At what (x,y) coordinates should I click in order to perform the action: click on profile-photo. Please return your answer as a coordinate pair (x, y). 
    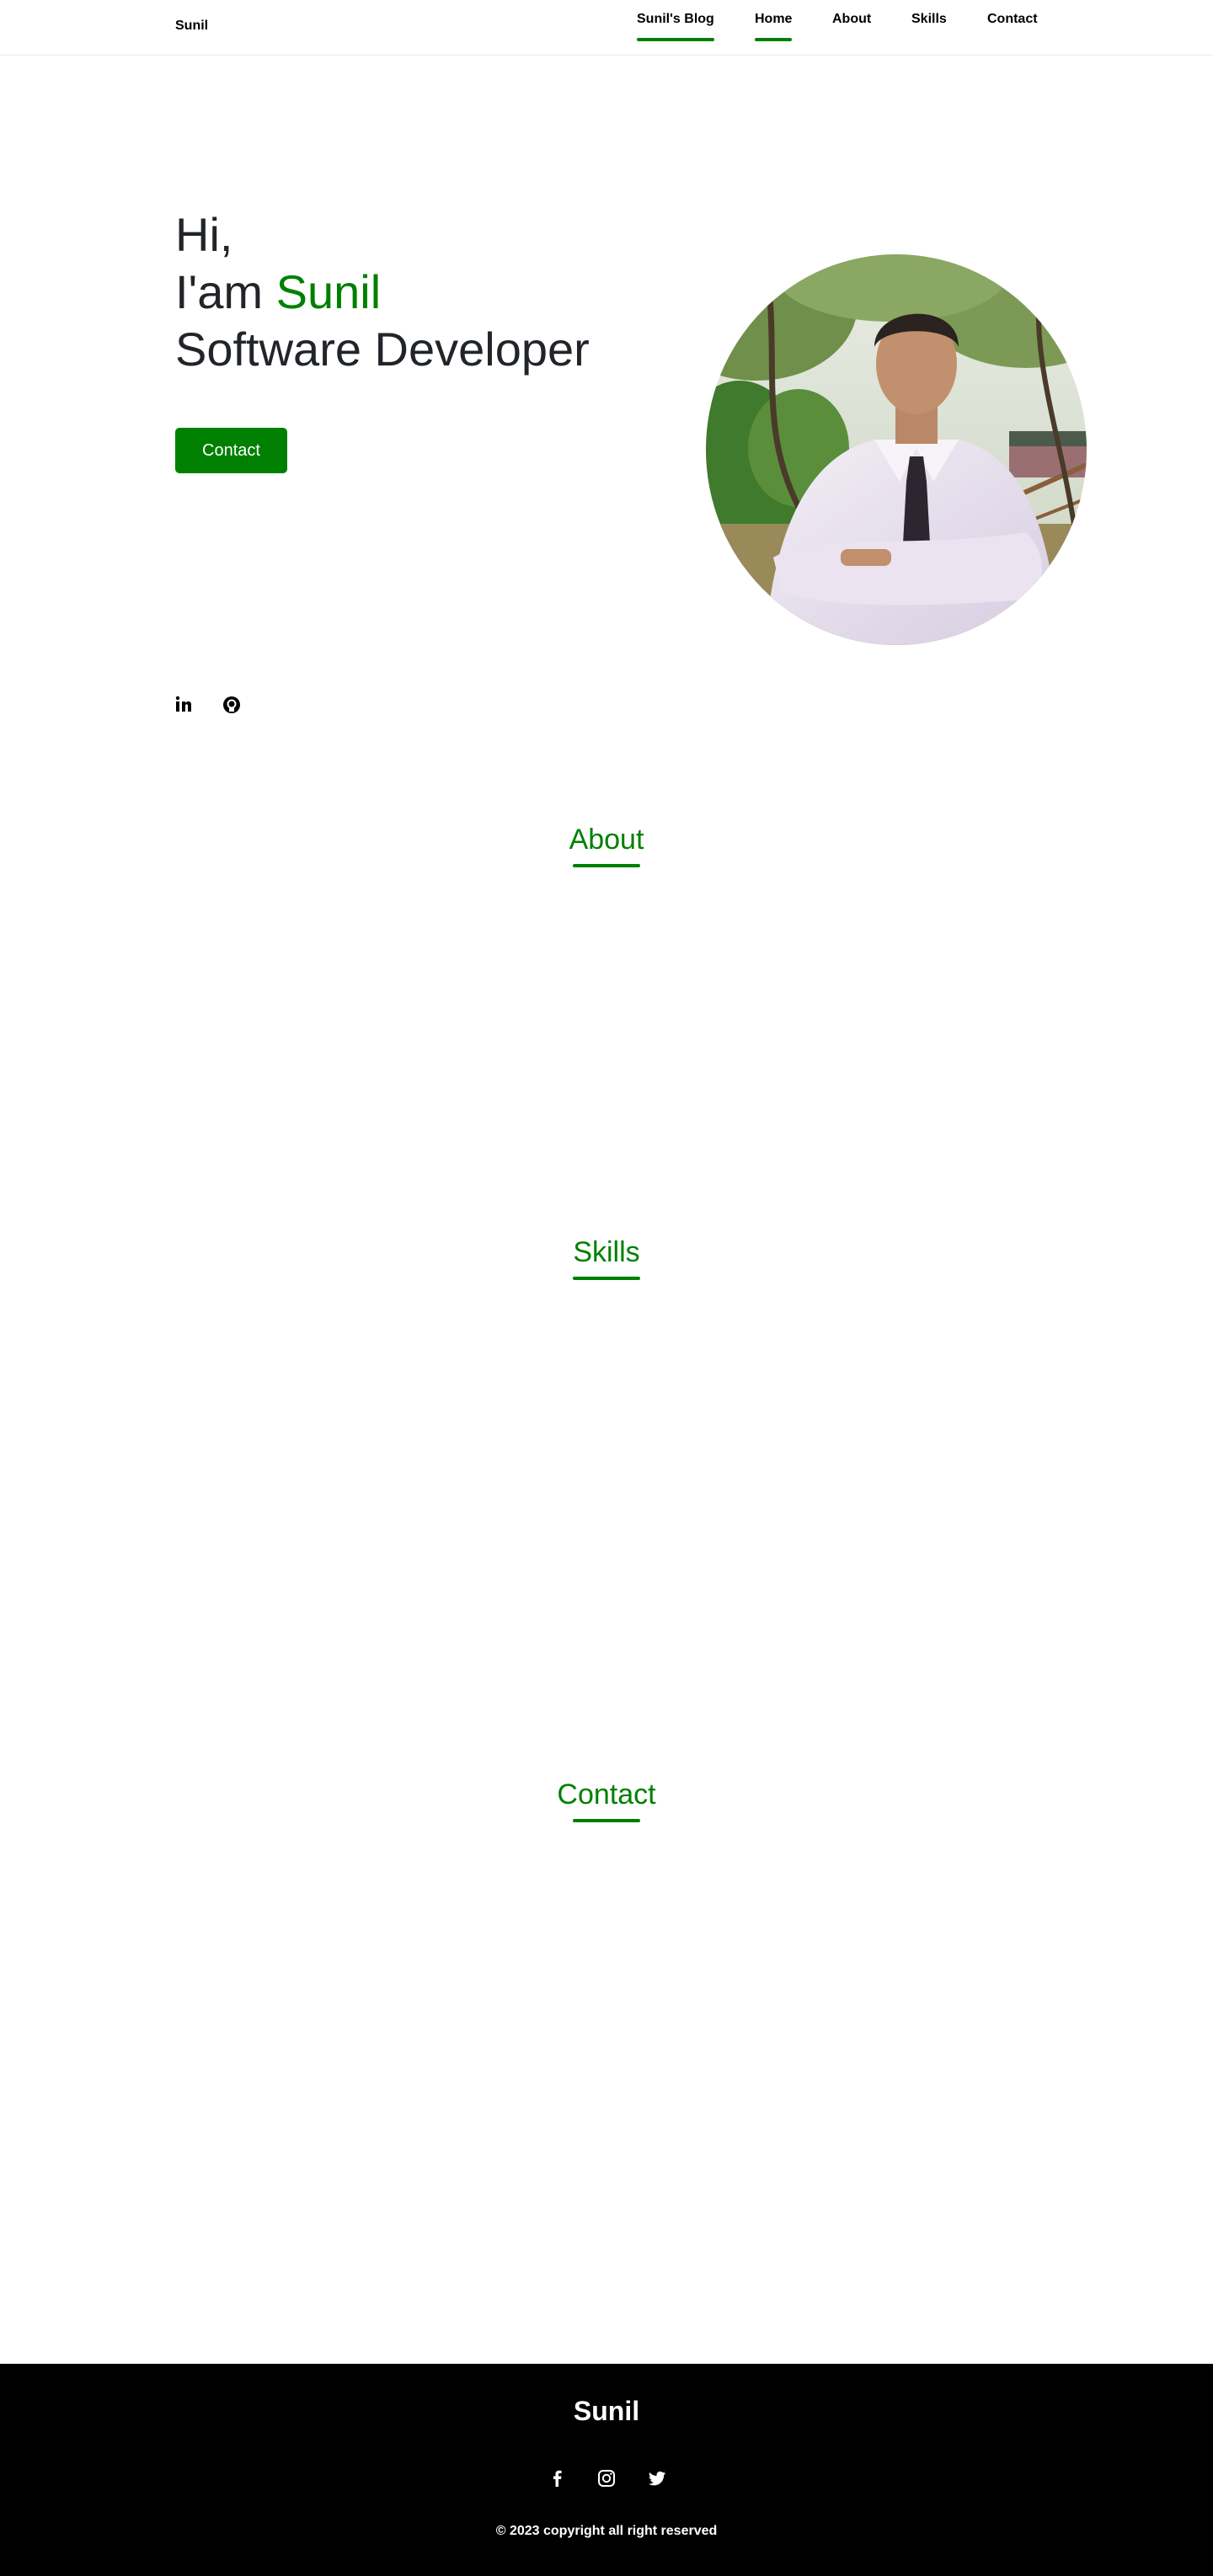
    Looking at the image, I should click on (896, 449).